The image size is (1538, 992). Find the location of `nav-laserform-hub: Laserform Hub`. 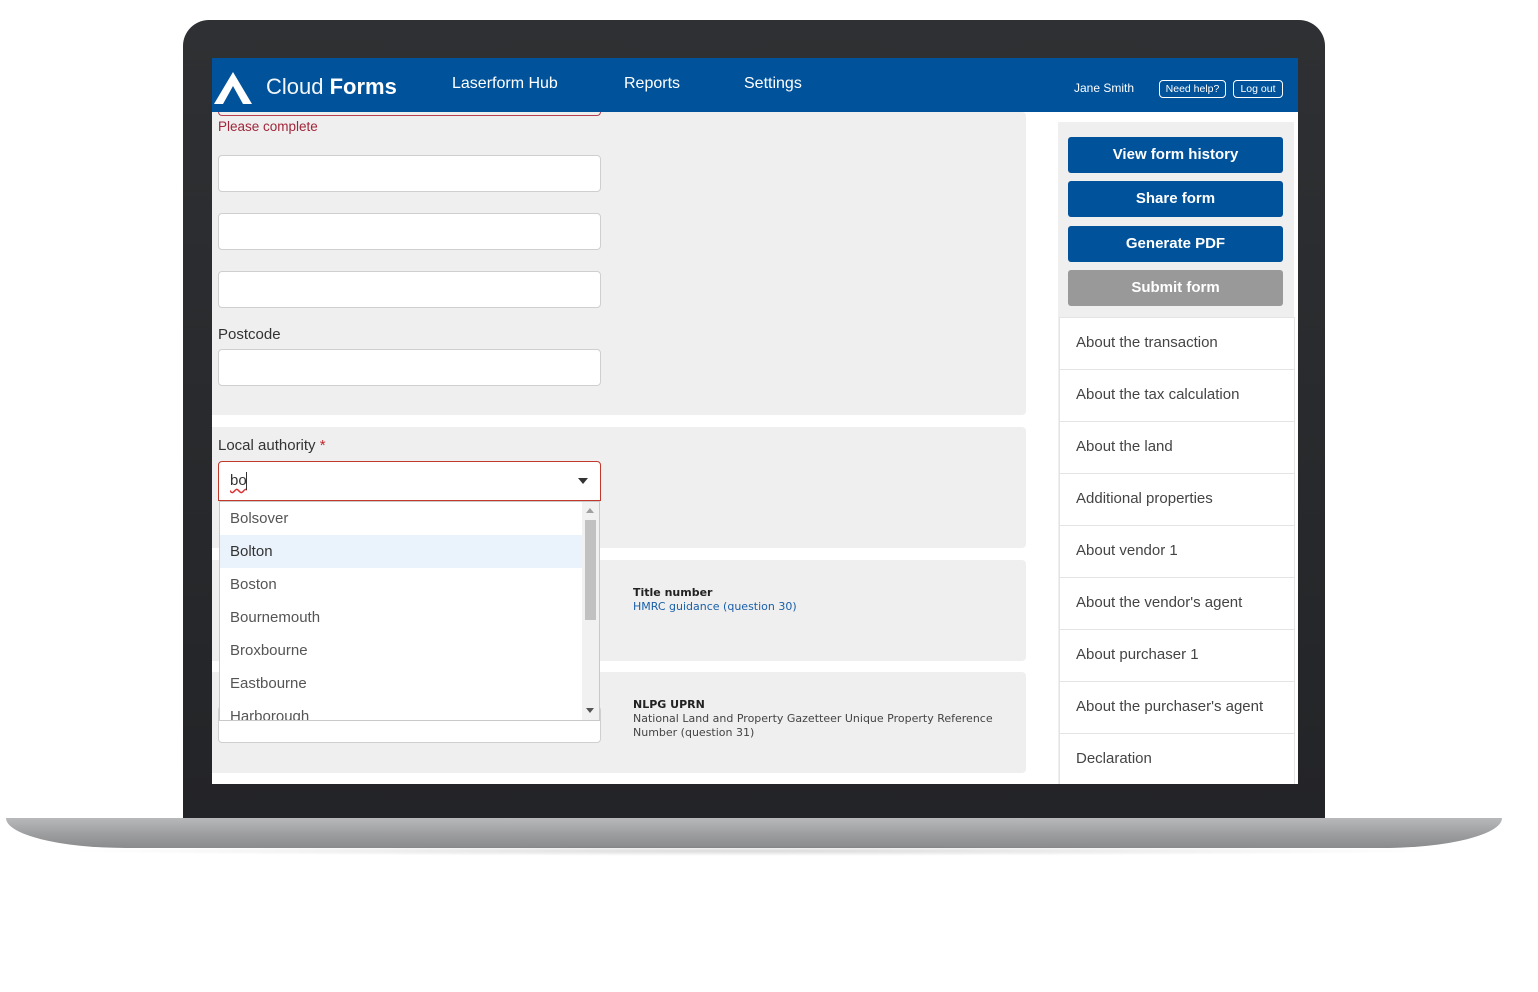

nav-laserform-hub: Laserform Hub is located at coordinates (505, 84).